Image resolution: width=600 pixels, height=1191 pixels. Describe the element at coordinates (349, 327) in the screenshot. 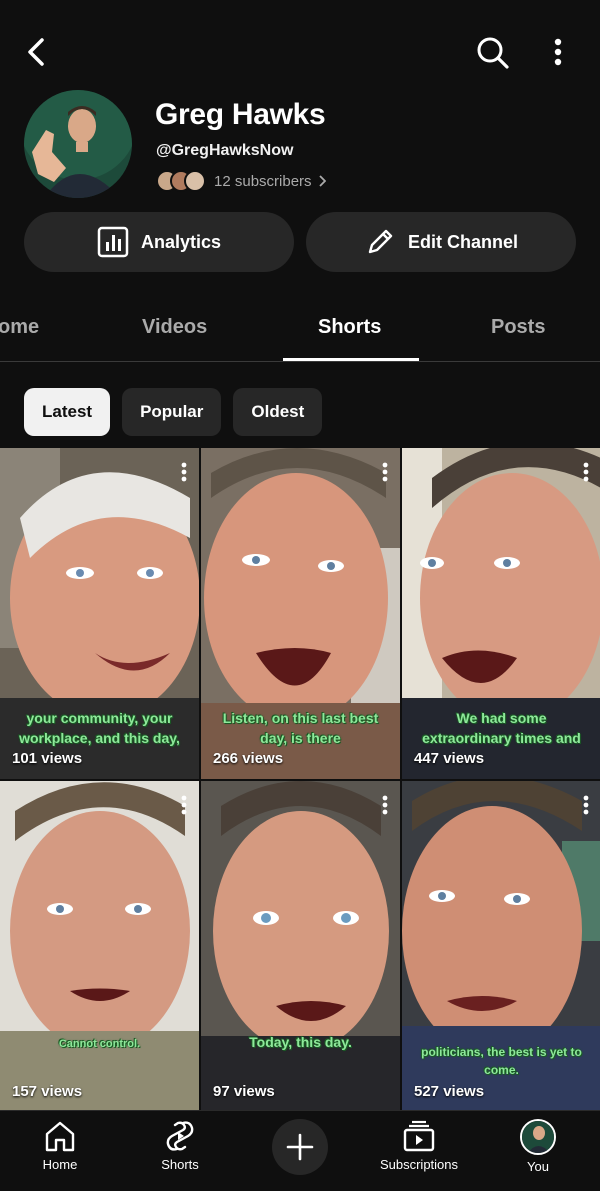

I see `tab-shorts: Shorts` at that location.